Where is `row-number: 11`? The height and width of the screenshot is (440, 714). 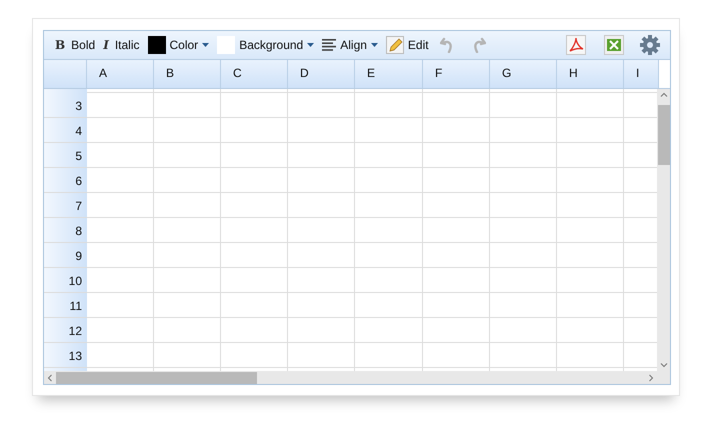 row-number: 11 is located at coordinates (65, 305).